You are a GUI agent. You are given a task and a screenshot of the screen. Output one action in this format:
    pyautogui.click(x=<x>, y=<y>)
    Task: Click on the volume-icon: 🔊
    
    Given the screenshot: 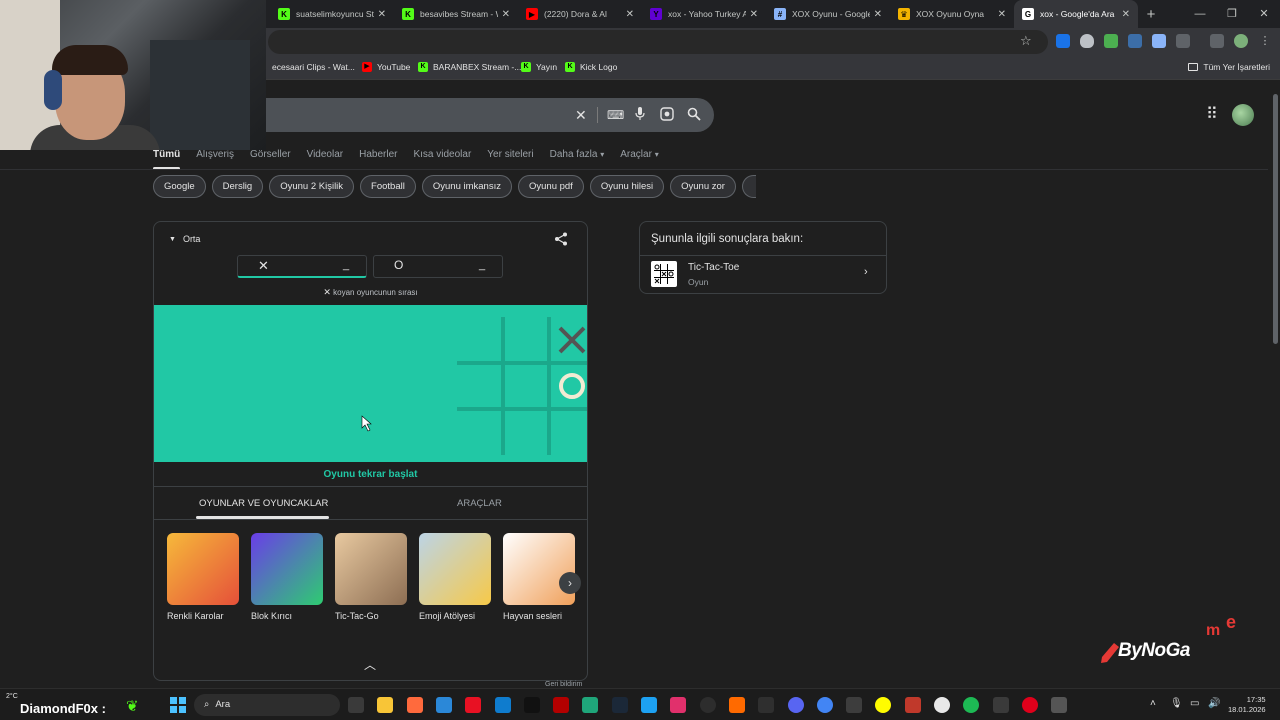 What is the action you would take?
    pyautogui.click(x=1214, y=703)
    